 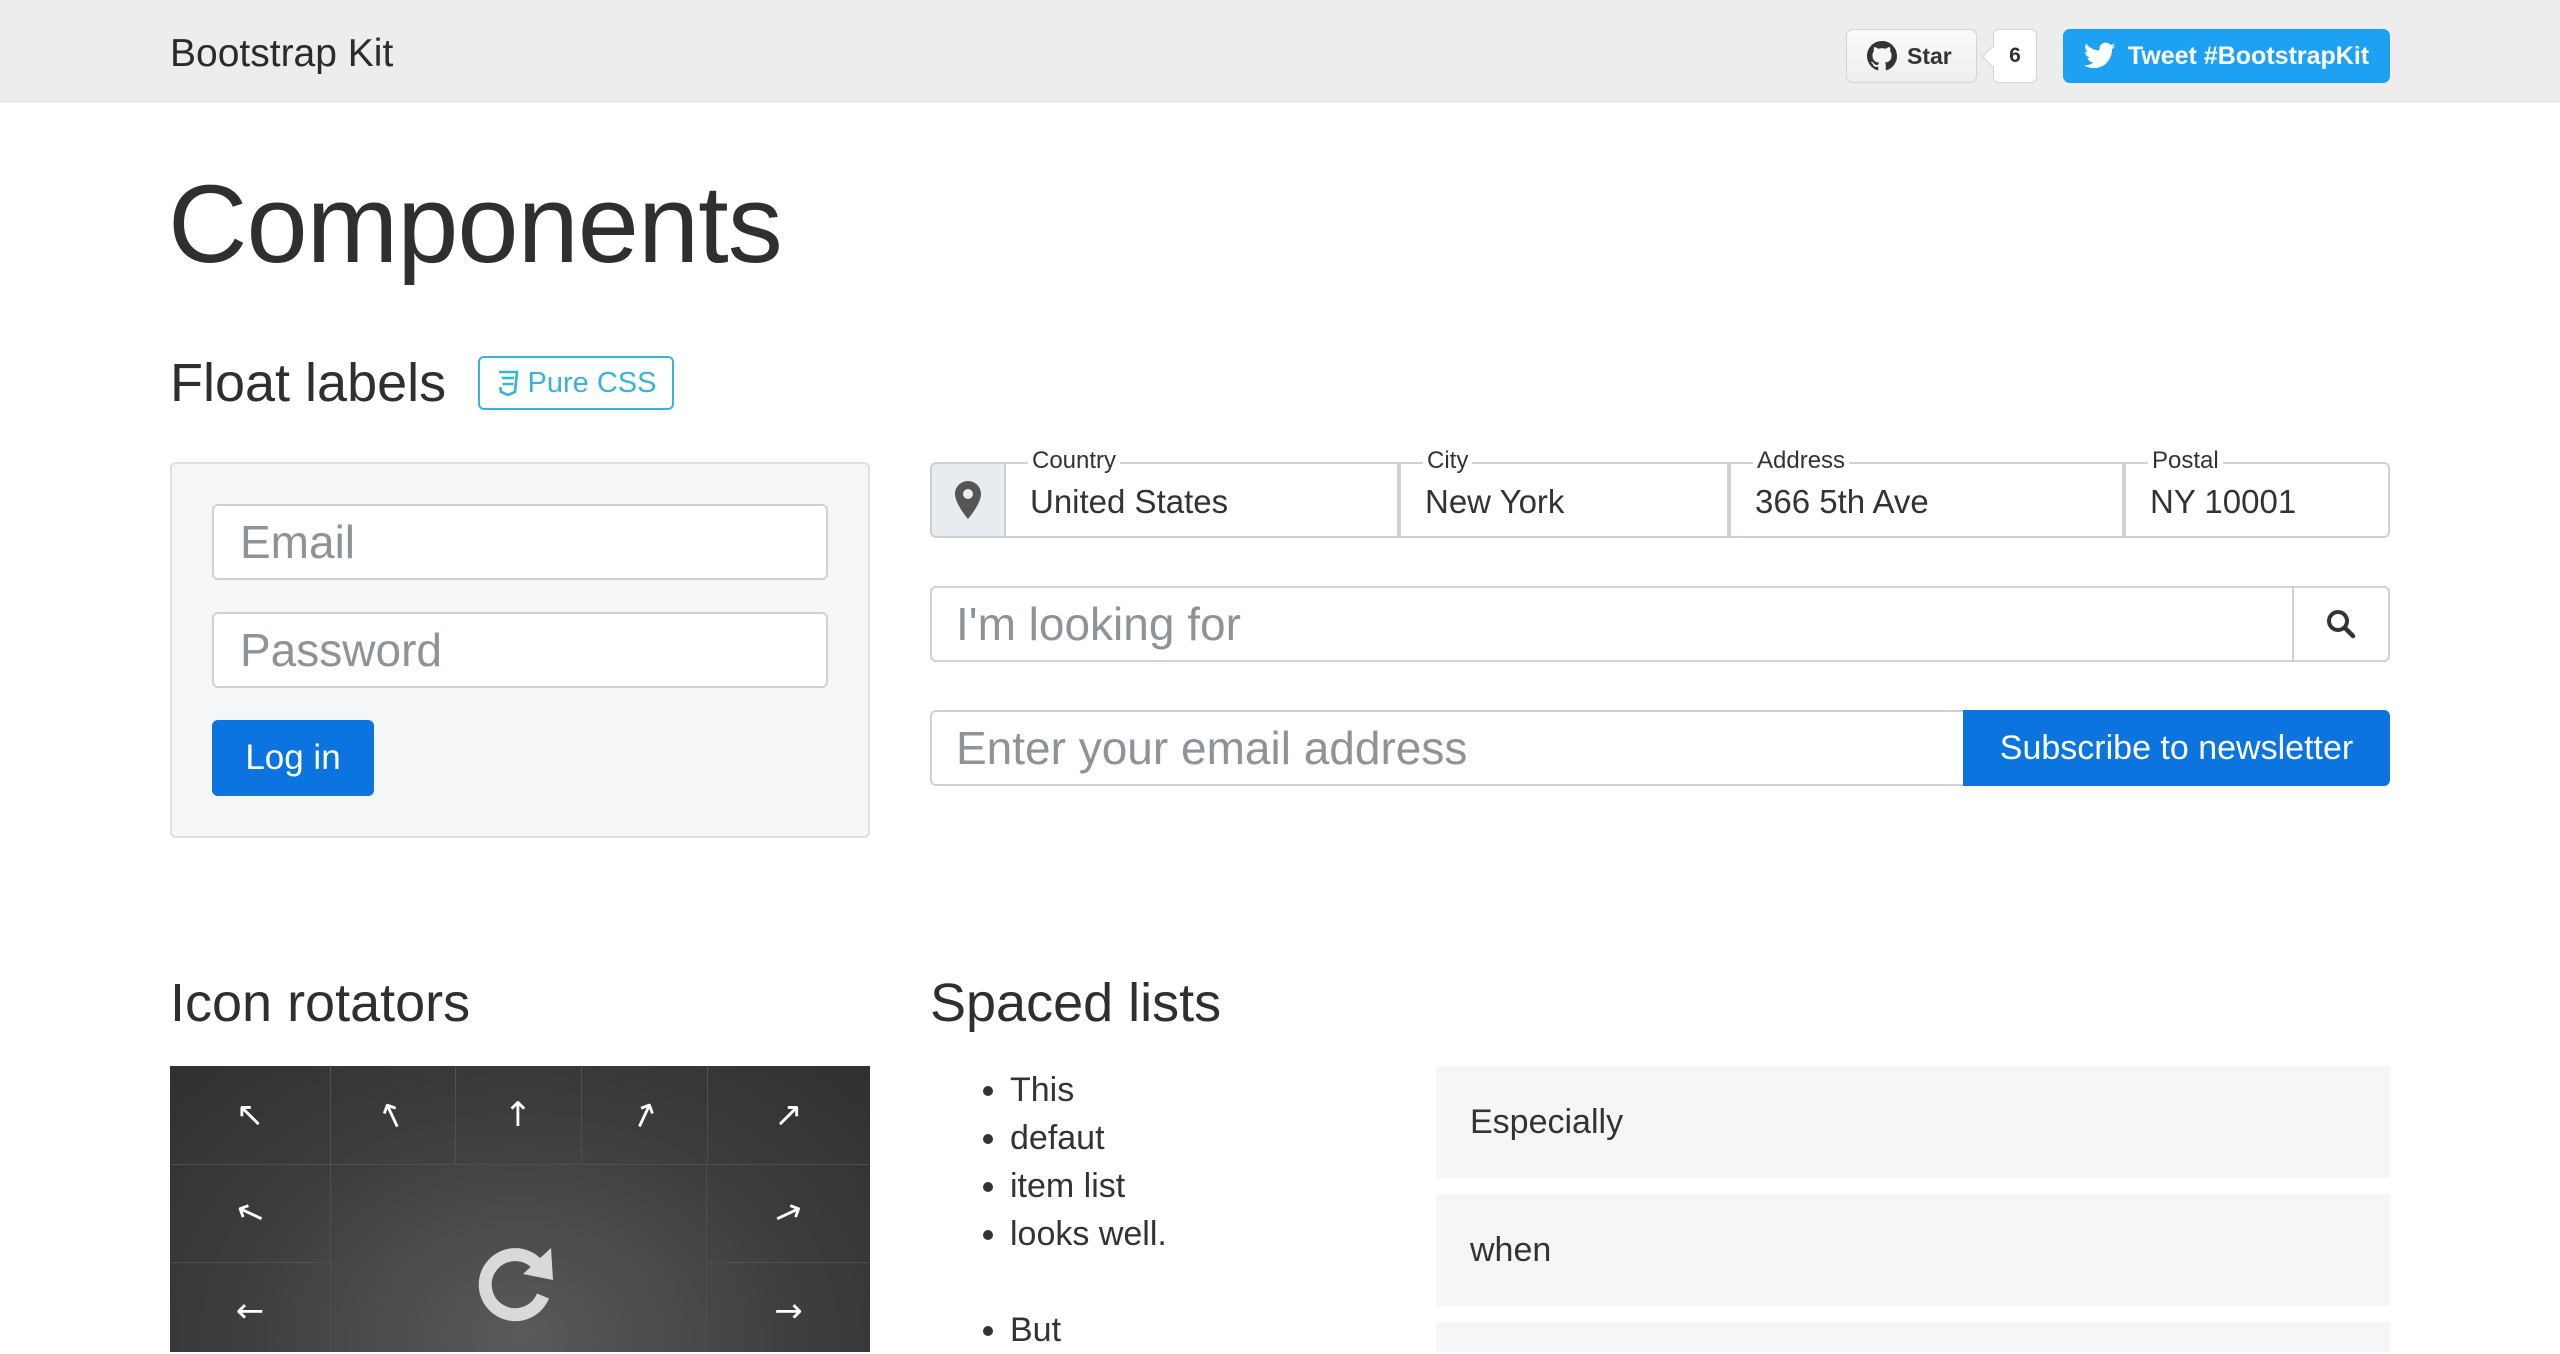 I want to click on github-star-button: Star, so click(x=1911, y=56).